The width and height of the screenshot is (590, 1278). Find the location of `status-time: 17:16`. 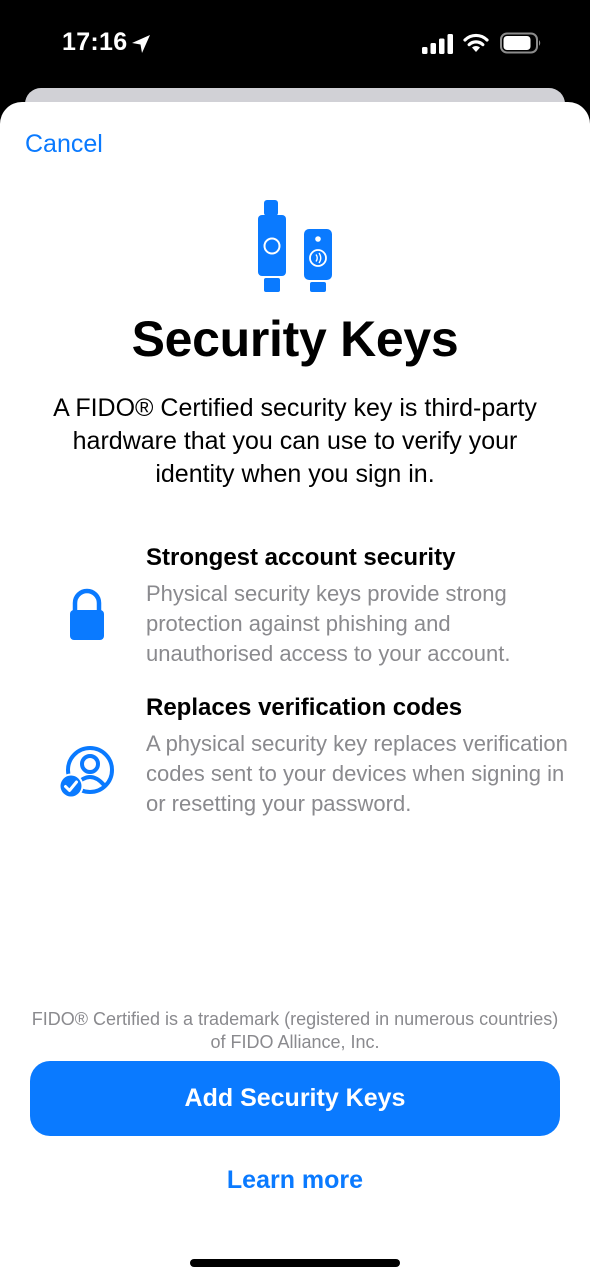

status-time: 17:16 is located at coordinates (95, 42).